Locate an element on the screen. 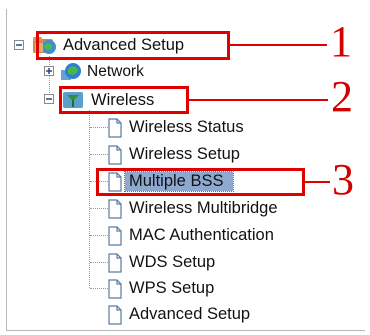  tree-node-mac-authentication: MAC Authentication is located at coordinates (190, 235).